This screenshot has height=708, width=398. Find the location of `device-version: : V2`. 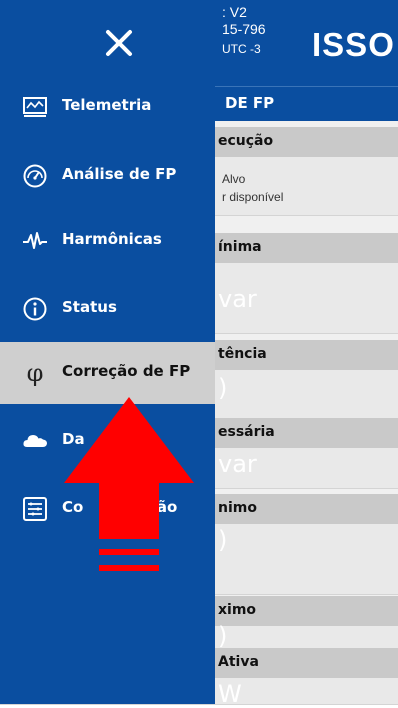

device-version: : V2 is located at coordinates (234, 12).